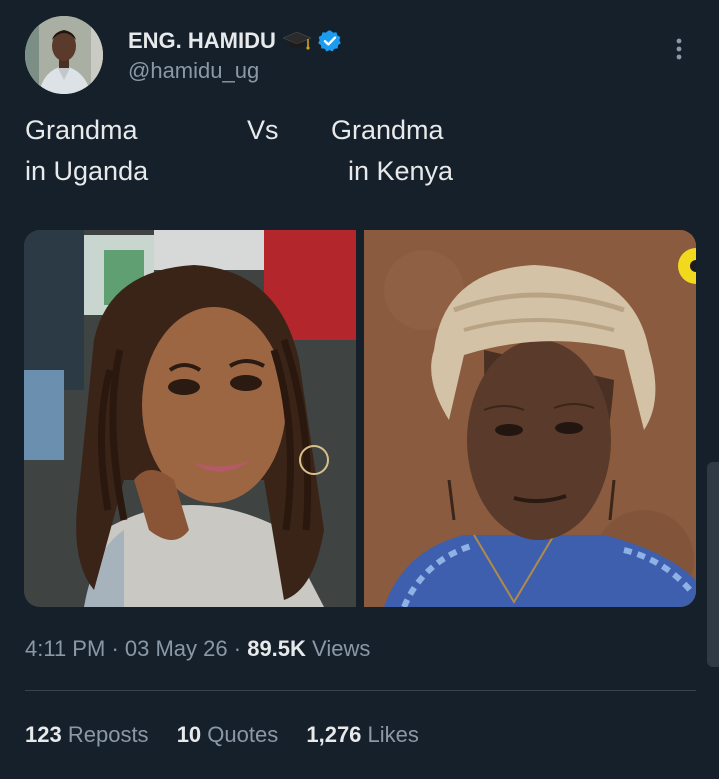  What do you see at coordinates (243, 734) in the screenshot?
I see `quotes-label: Quotes` at bounding box center [243, 734].